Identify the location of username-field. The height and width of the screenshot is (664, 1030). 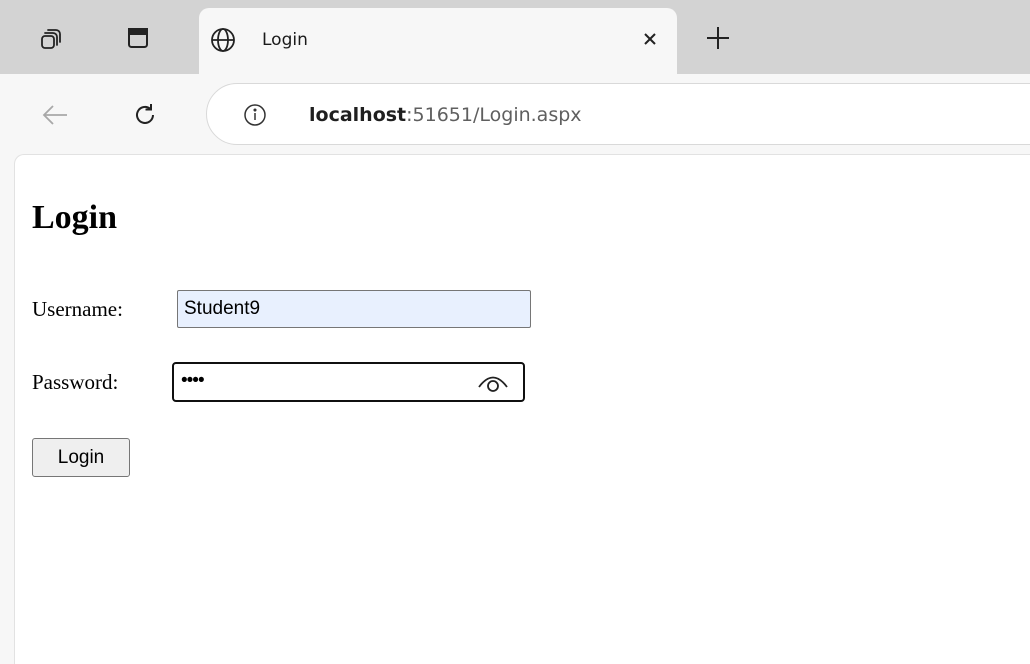
(354, 309).